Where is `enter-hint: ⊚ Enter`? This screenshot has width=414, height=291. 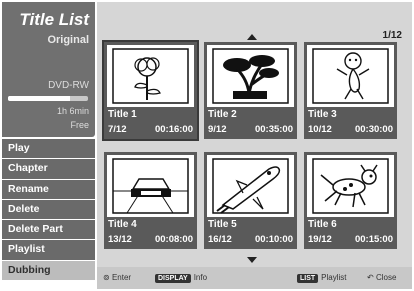
enter-hint: ⊚ Enter is located at coordinates (117, 277).